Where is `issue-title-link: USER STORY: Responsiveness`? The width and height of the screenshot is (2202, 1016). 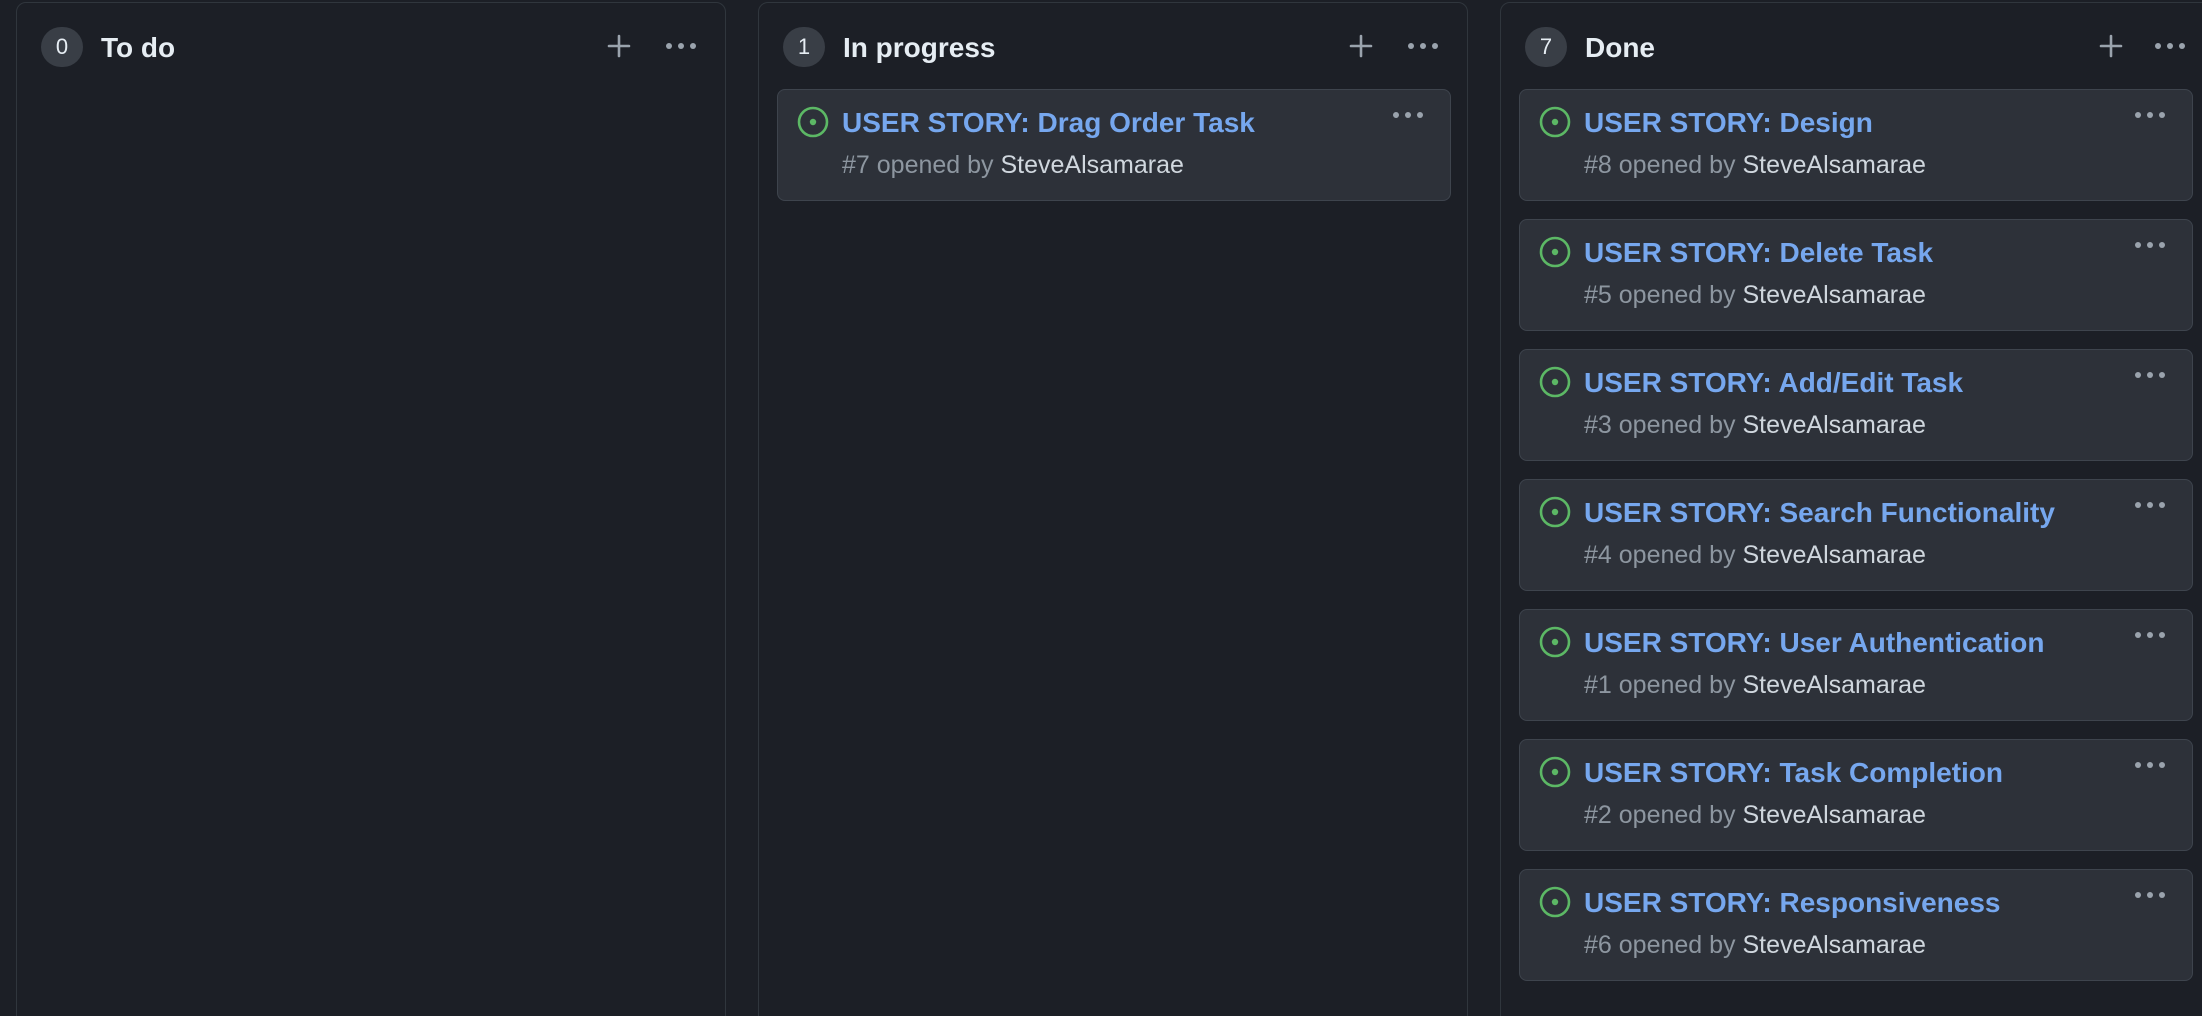 issue-title-link: USER STORY: Responsiveness is located at coordinates (1792, 903).